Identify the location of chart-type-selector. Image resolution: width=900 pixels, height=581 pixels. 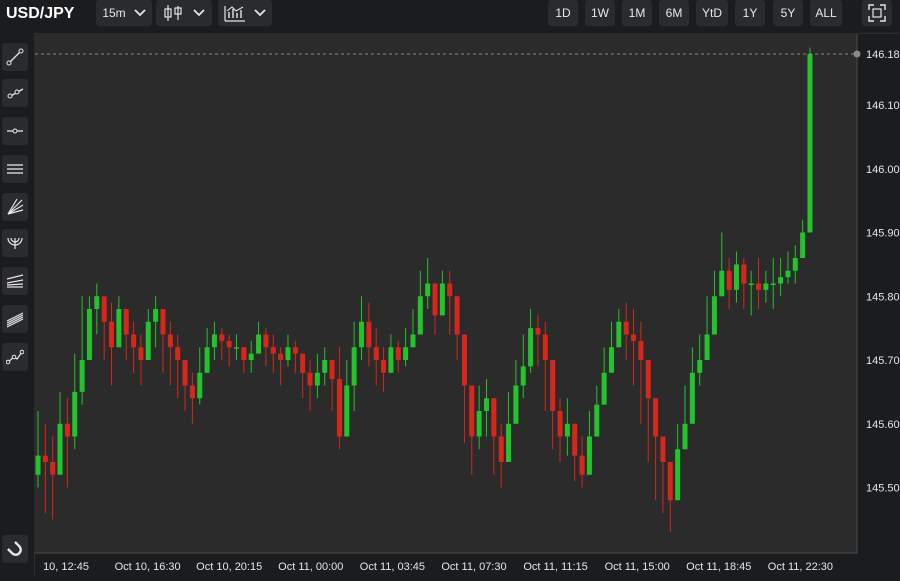
(184, 13).